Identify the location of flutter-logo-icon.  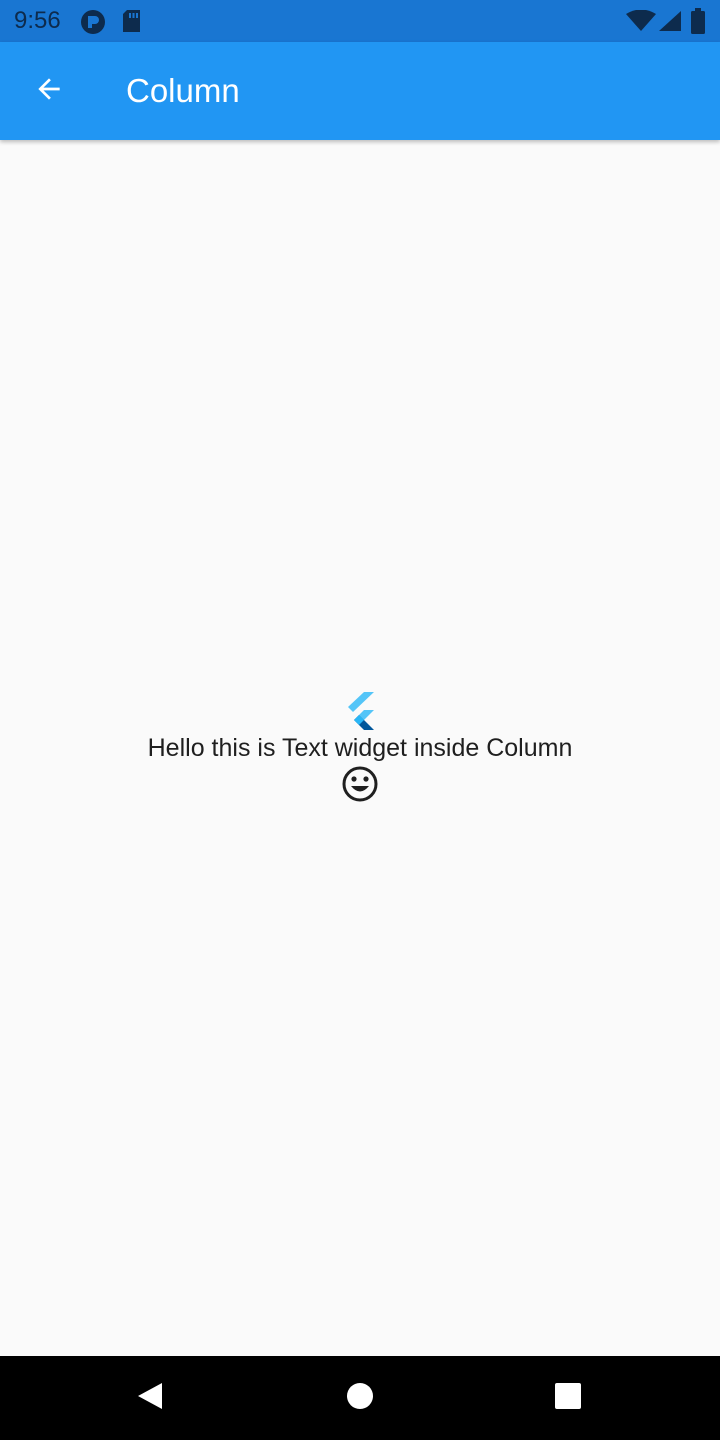
(360, 712).